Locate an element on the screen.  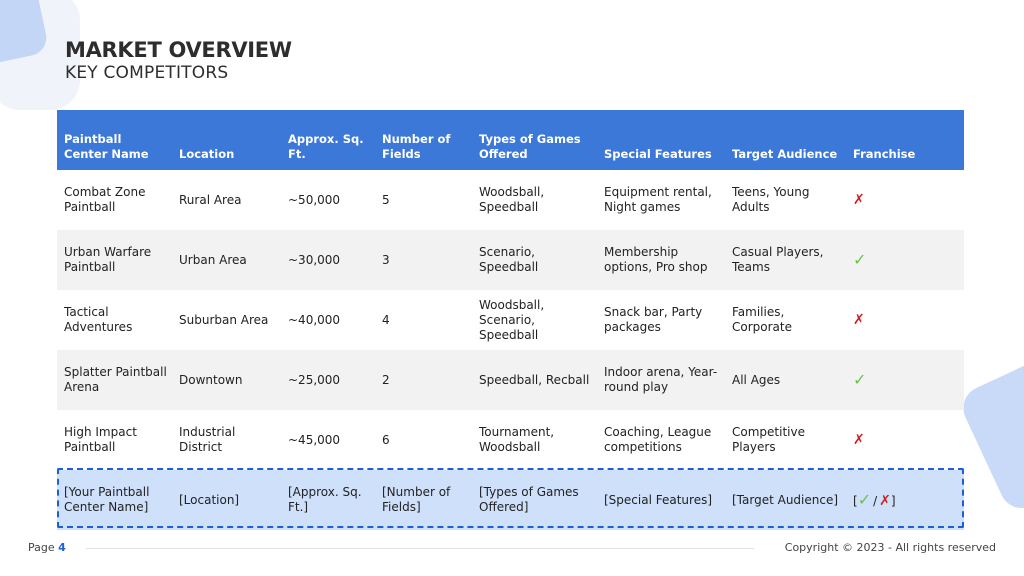
cell-audience: All Ages is located at coordinates (756, 379).